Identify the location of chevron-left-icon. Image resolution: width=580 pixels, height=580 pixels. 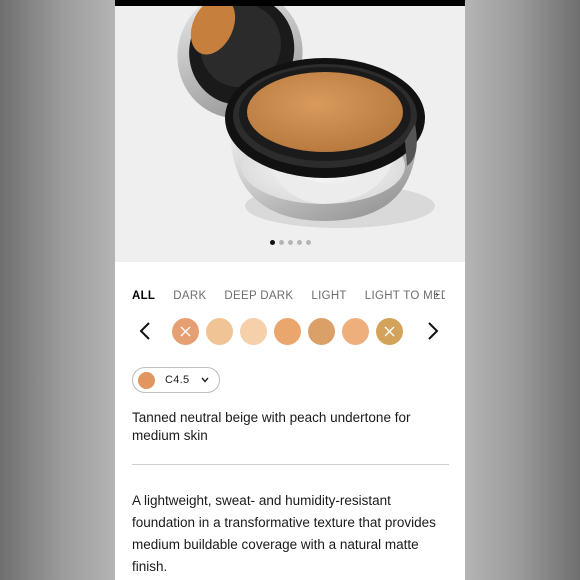
(146, 331).